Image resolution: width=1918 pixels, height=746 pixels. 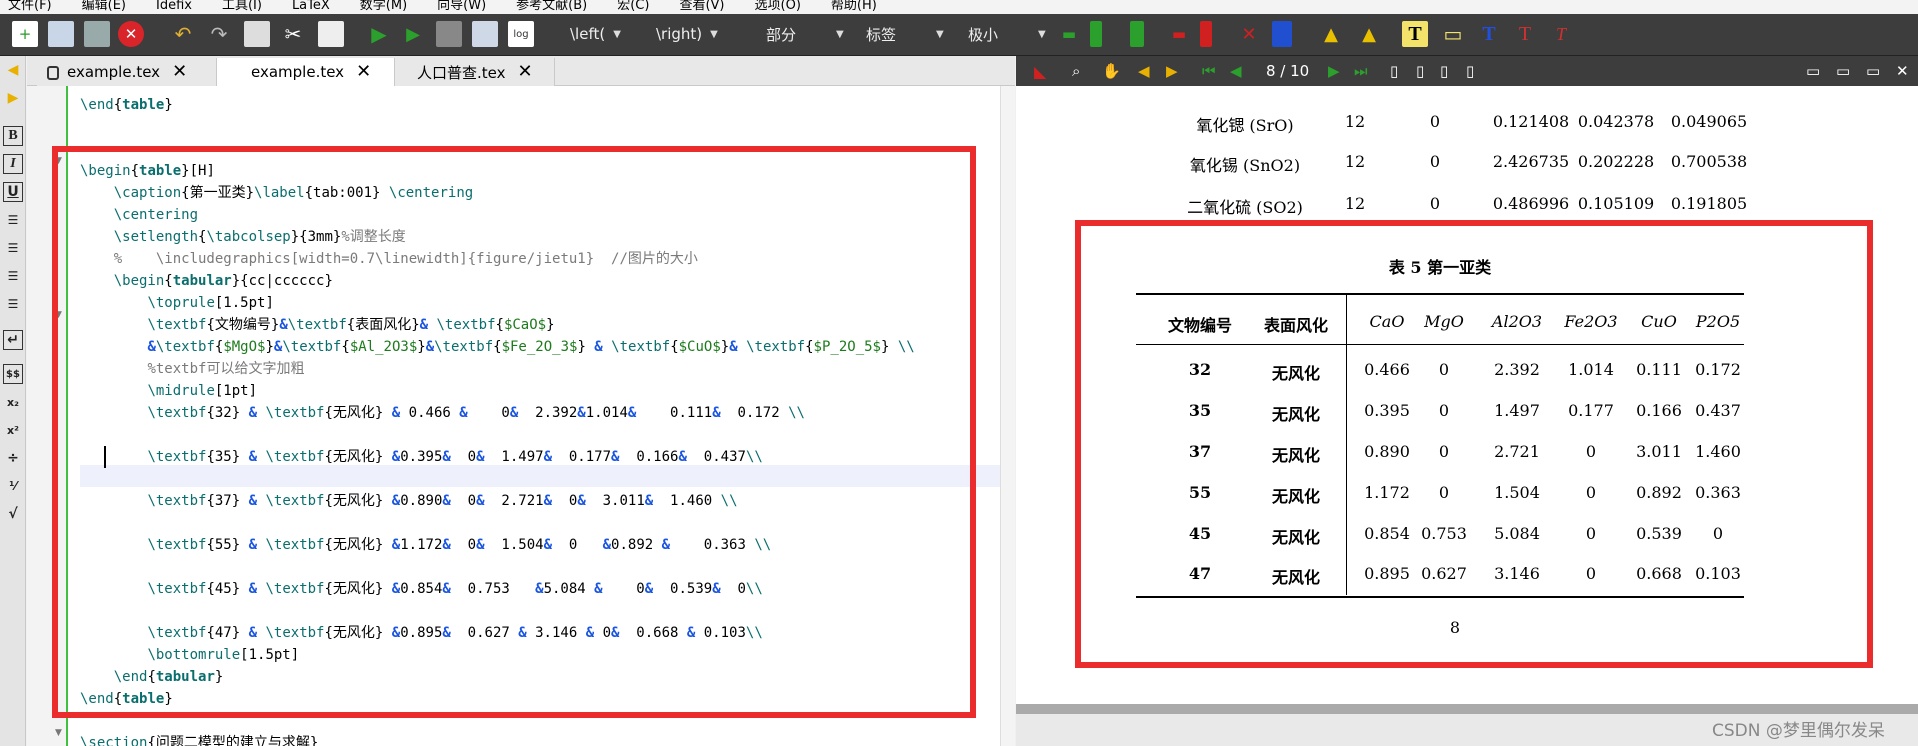 I want to click on editor-tabs: example.tex ✕ example.tex ✕ 人口普查.tex ✕, so click(x=521, y=71).